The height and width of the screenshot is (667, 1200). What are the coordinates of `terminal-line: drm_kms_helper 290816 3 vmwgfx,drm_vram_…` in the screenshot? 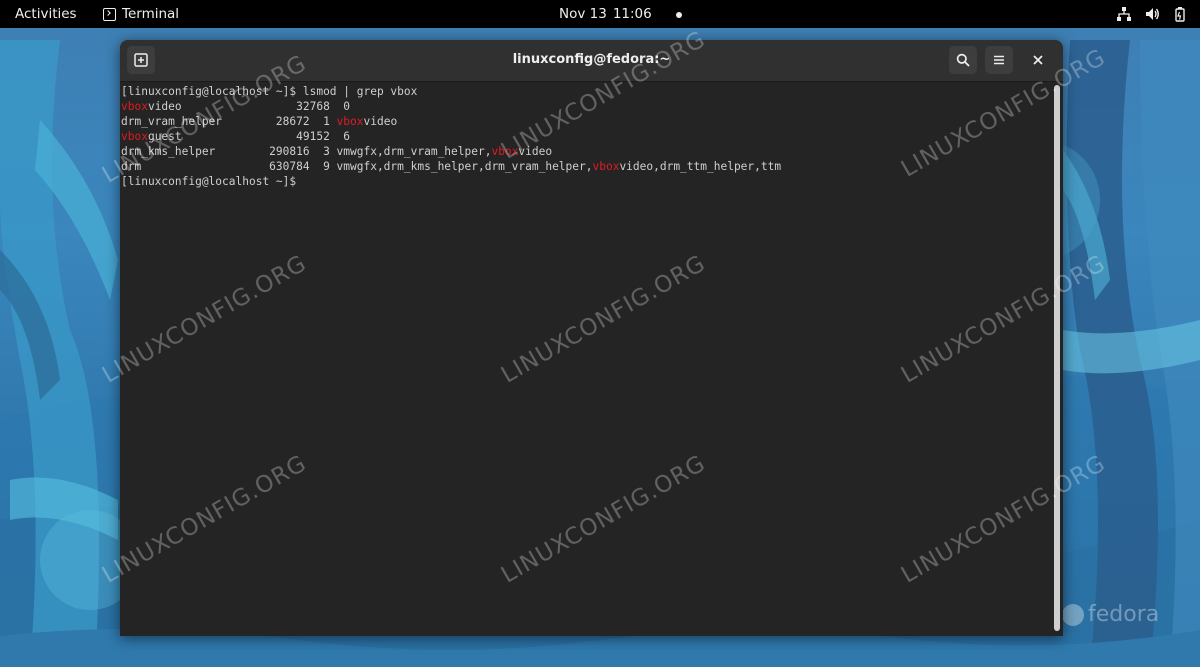 It's located at (586, 151).